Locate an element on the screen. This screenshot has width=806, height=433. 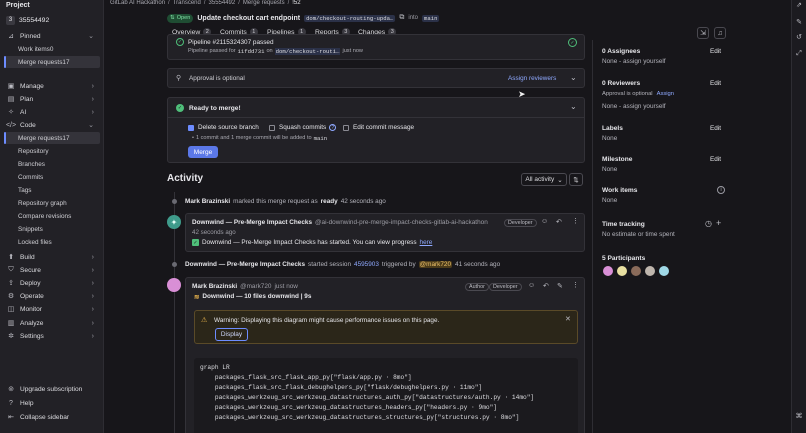
ai-icon: ✧ is located at coordinates (11, 112).